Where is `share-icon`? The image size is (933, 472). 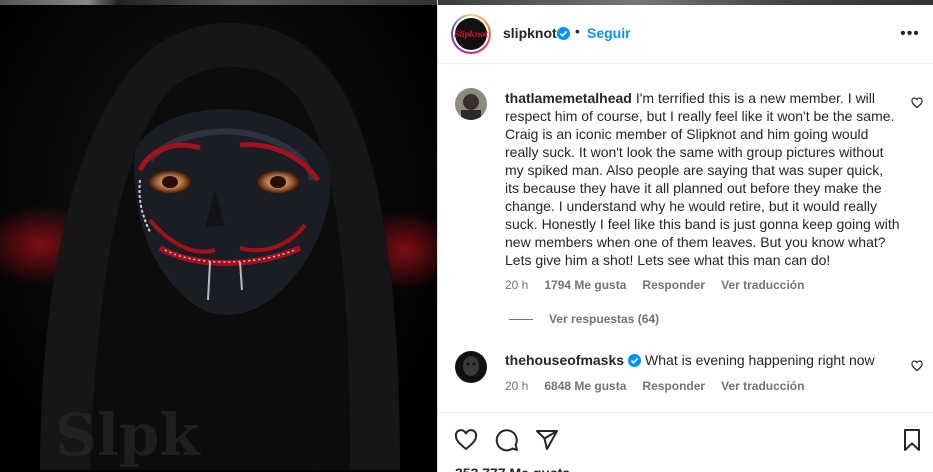 share-icon is located at coordinates (547, 440).